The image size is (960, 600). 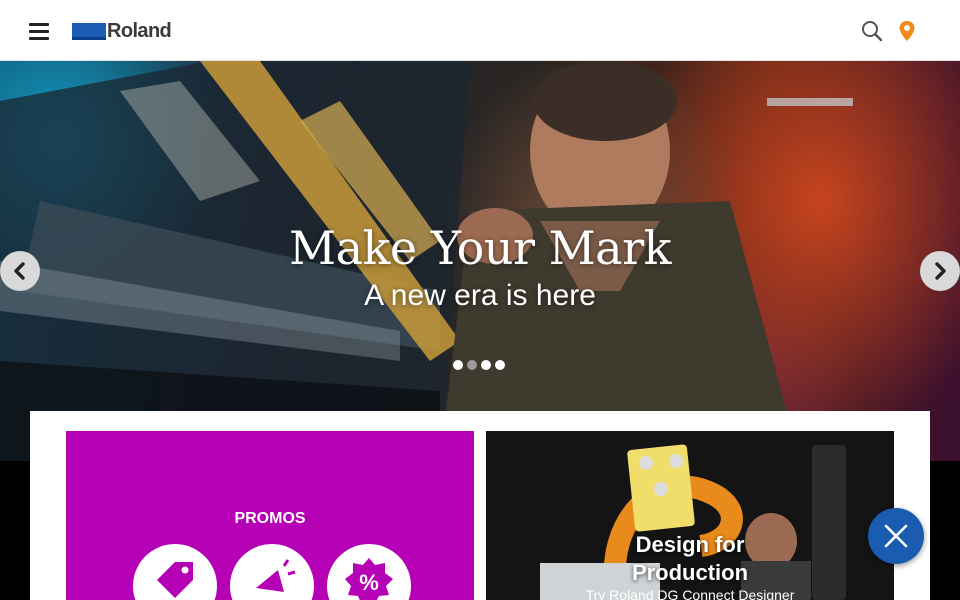 What do you see at coordinates (139, 30) in the screenshot?
I see `logo-text: Roland` at bounding box center [139, 30].